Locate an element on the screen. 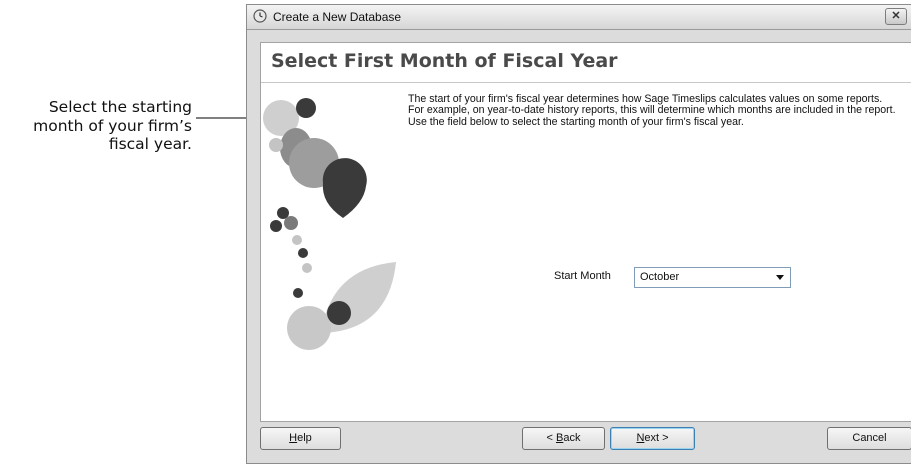 This screenshot has height=464, width=911. window-title: Create a New Database is located at coordinates (337, 17).